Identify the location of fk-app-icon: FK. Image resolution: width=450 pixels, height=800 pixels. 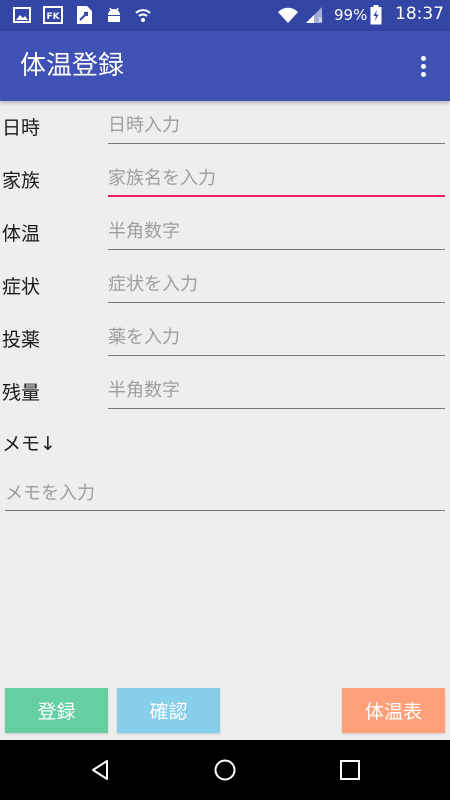
(53, 15).